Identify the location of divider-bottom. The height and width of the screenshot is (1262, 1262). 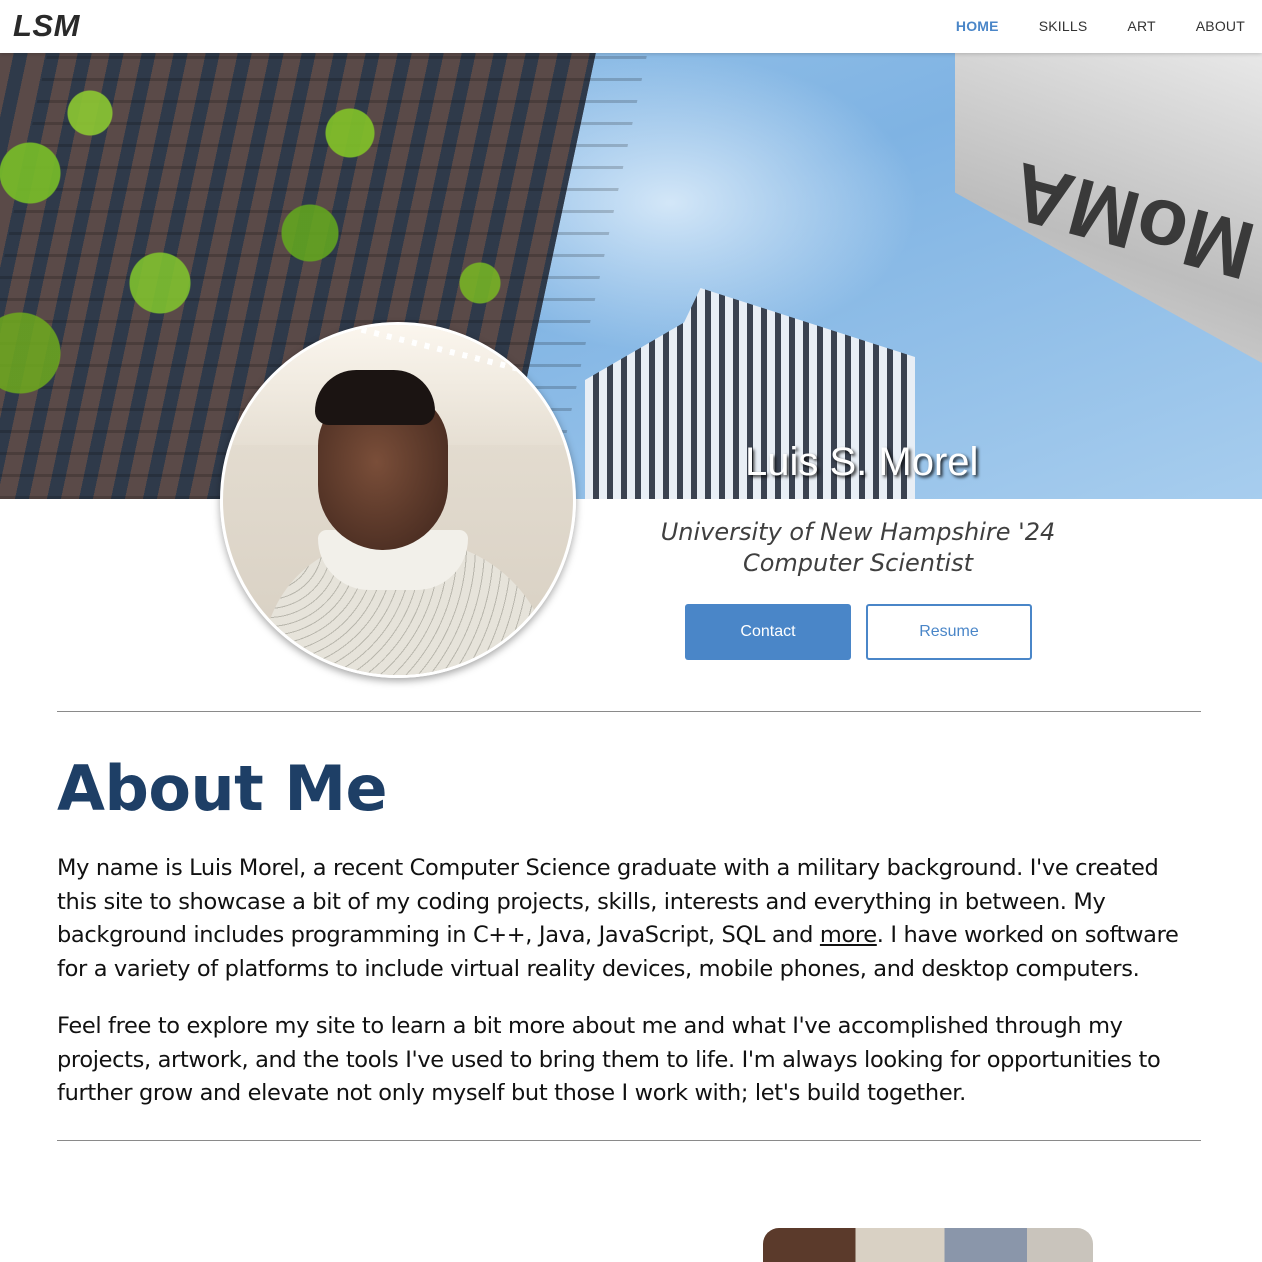
(629, 1140).